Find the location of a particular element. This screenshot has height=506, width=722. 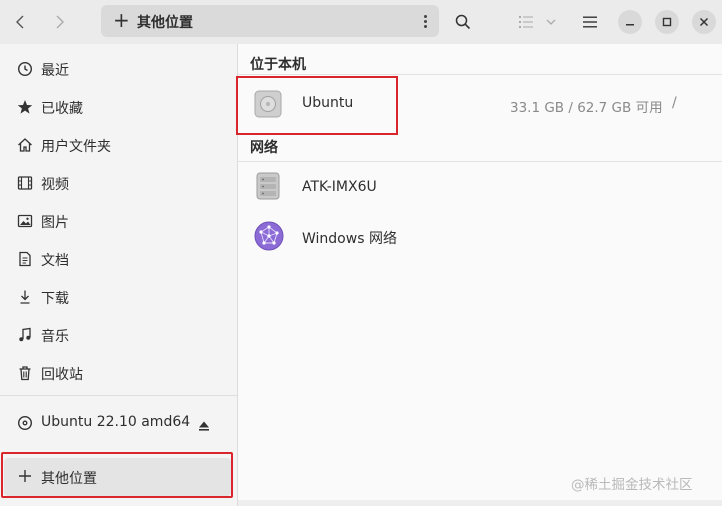

maximize-icon is located at coordinates (667, 22).